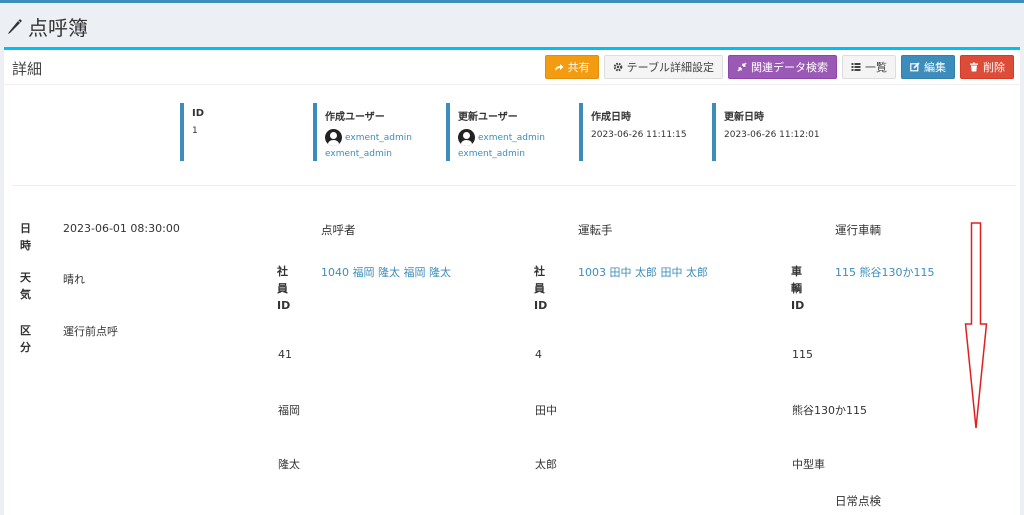 This screenshot has height=515, width=1024. I want to click on edit-icon, so click(915, 67).